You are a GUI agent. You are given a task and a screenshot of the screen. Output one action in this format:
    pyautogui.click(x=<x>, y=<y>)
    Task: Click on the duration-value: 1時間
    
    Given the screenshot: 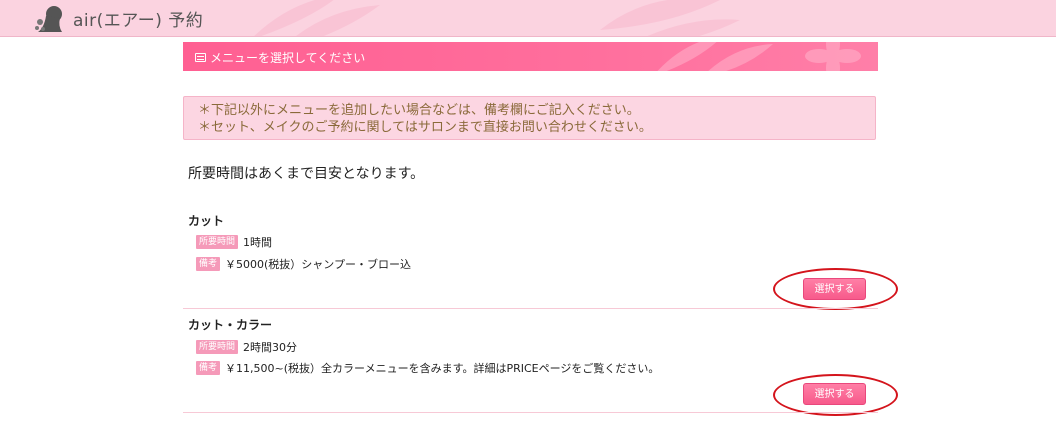 What is the action you would take?
    pyautogui.click(x=258, y=242)
    